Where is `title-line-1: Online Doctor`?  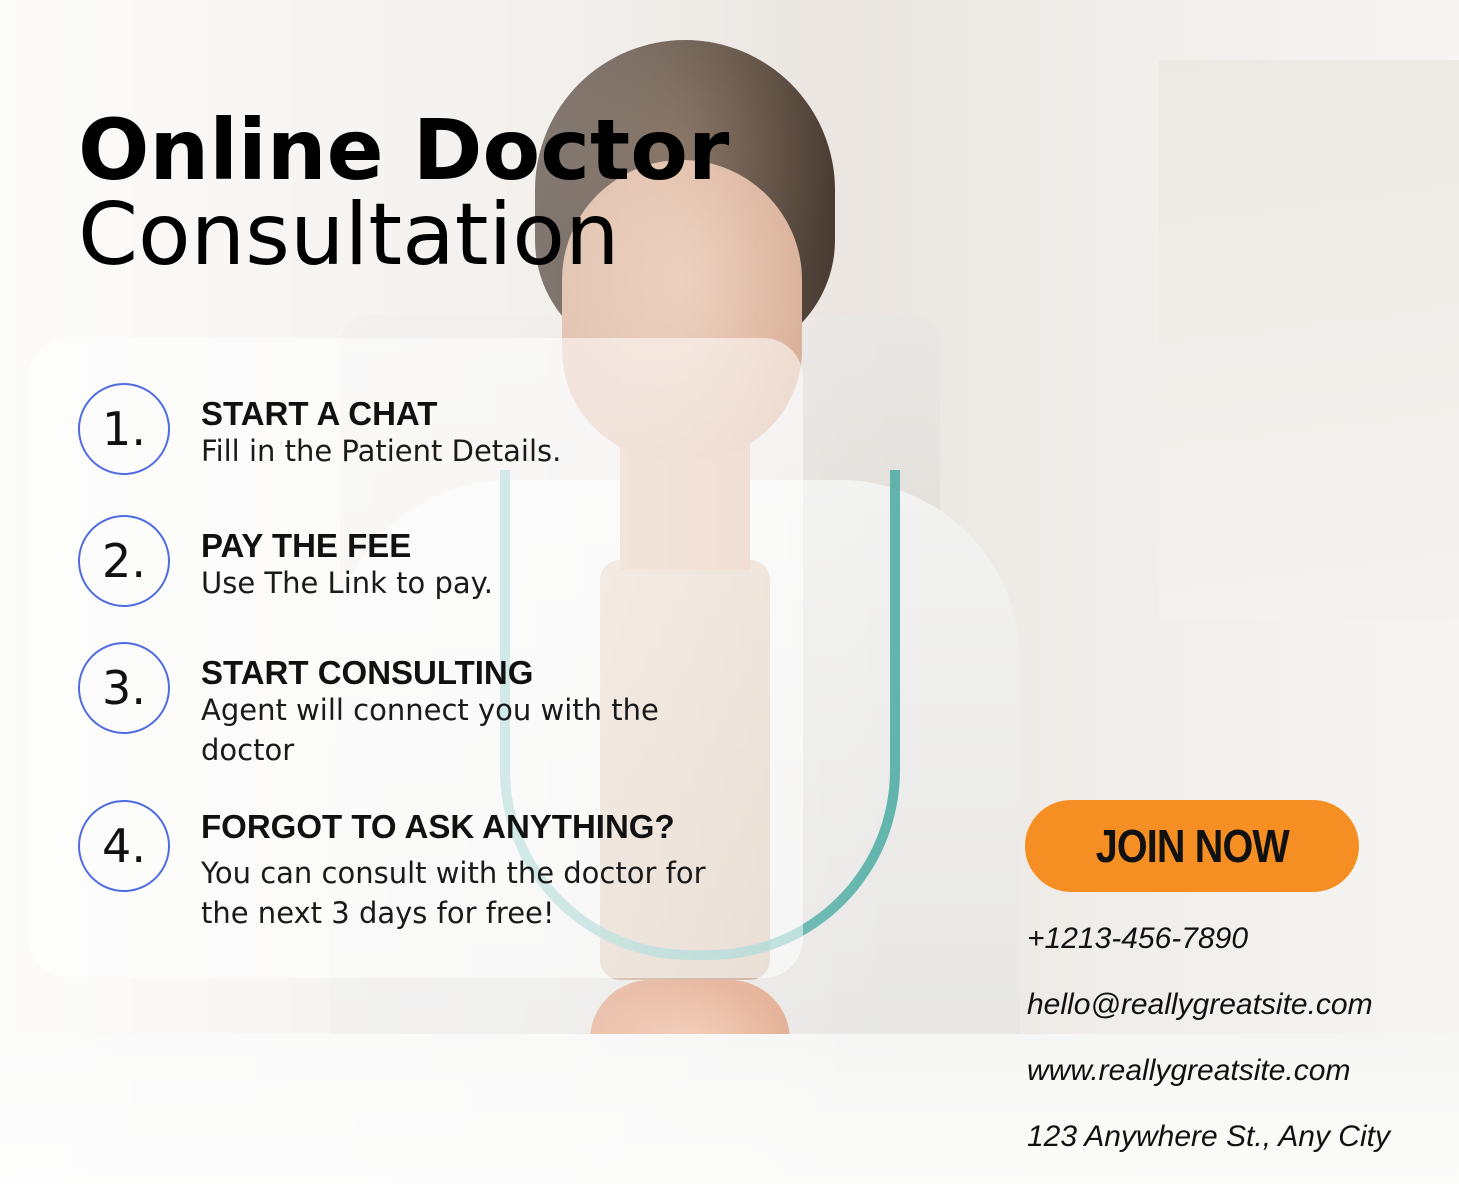
title-line-1: Online Doctor is located at coordinates (404, 150).